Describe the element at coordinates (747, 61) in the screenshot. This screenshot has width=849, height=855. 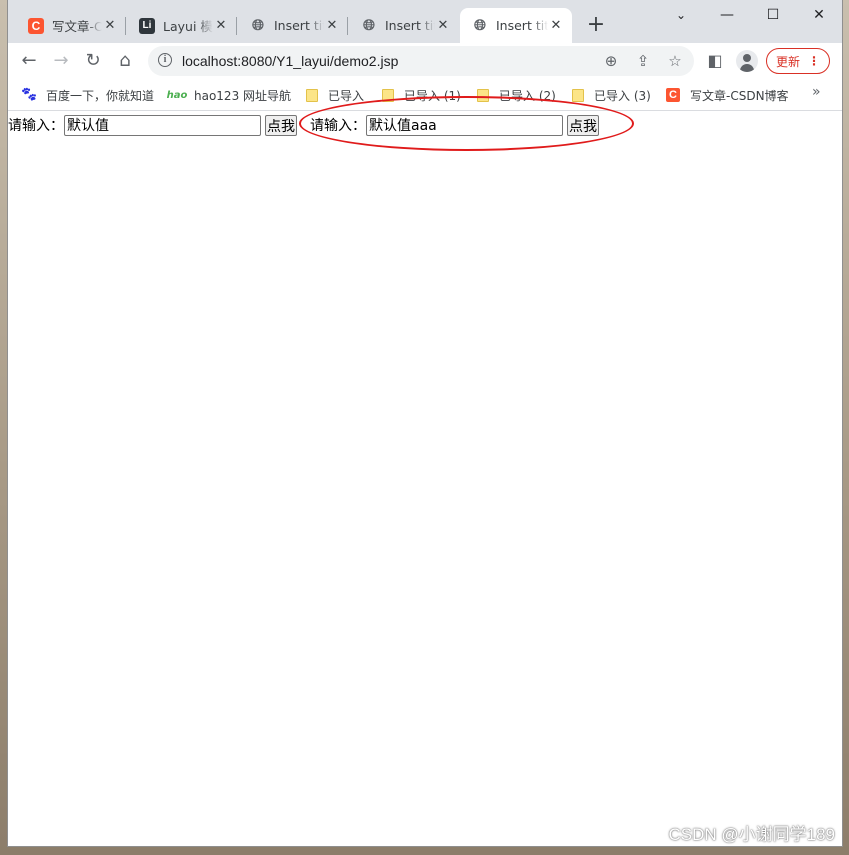
I see `profile-avatar-icon` at that location.